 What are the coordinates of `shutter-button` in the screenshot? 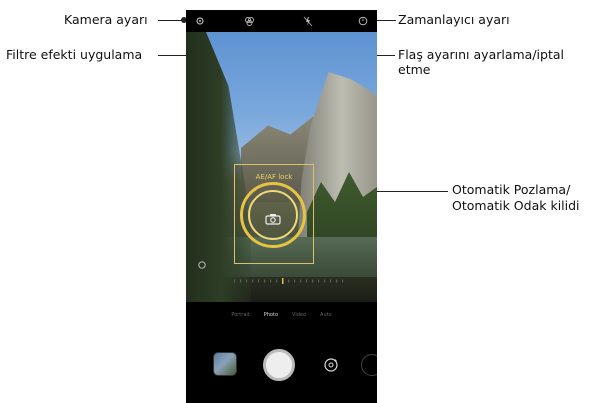 It's located at (279, 365).